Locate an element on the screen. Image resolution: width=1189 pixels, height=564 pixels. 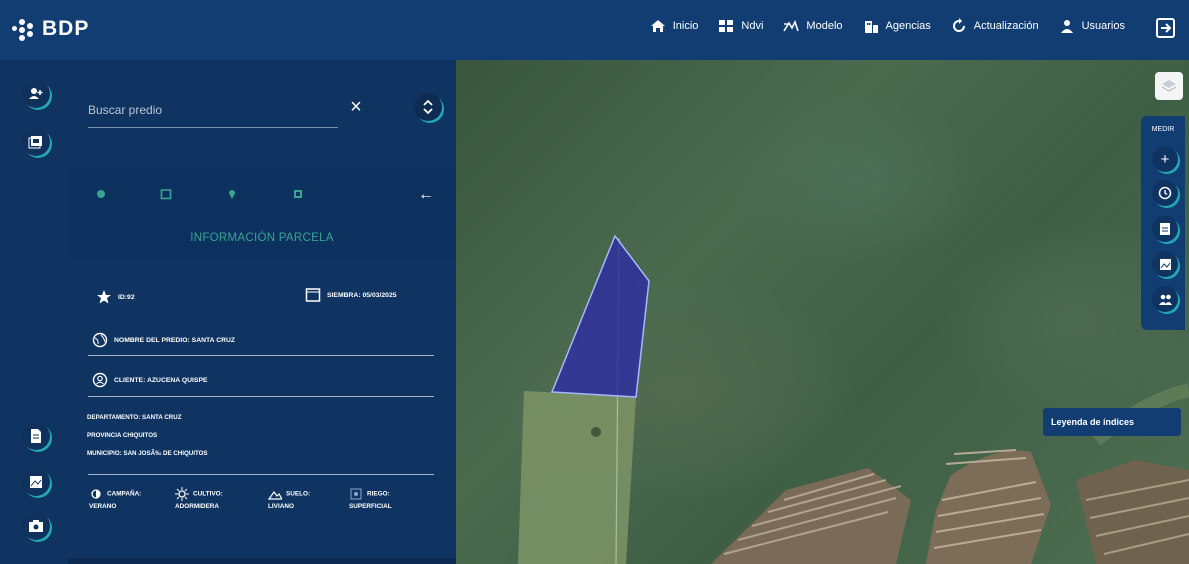
nav-item-agencias: Agencias is located at coordinates (897, 26).